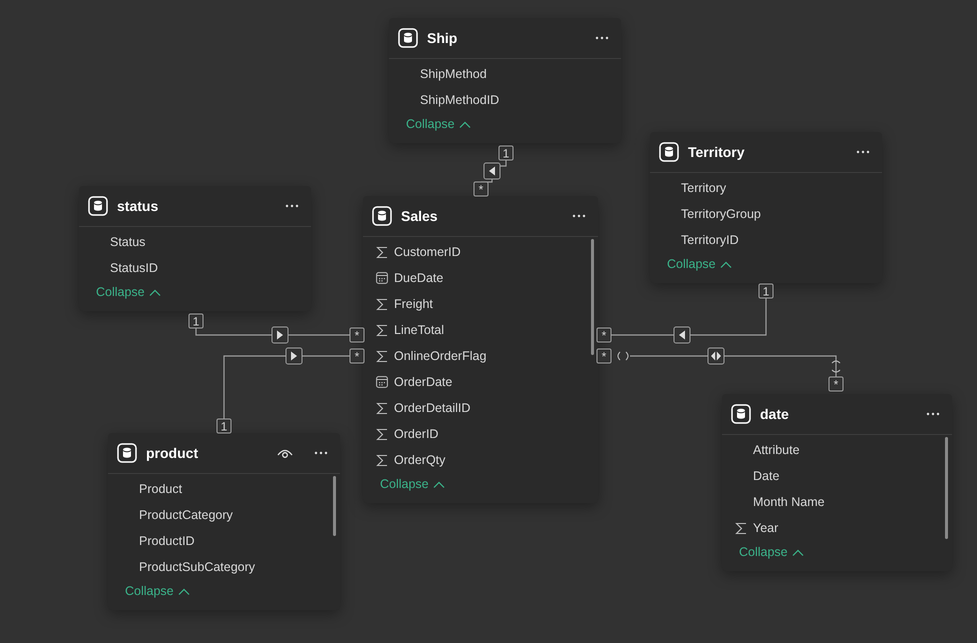 This screenshot has height=643, width=977. I want to click on eye-icon, so click(285, 453).